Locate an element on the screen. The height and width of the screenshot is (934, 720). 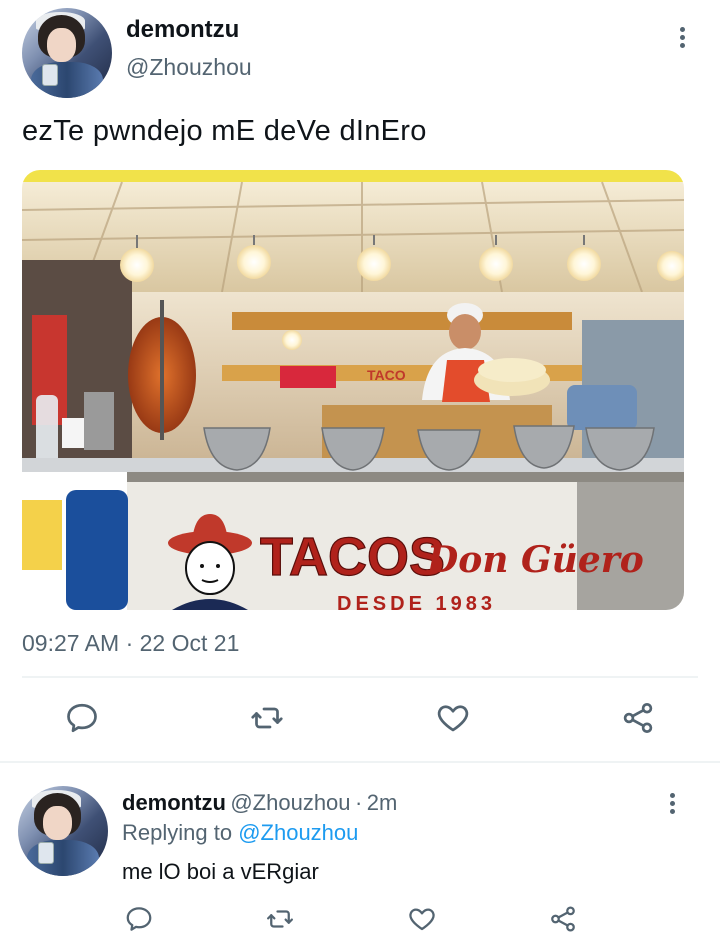
reply-header: demontzu @Zhouzhou · 2m is located at coordinates (259, 803).